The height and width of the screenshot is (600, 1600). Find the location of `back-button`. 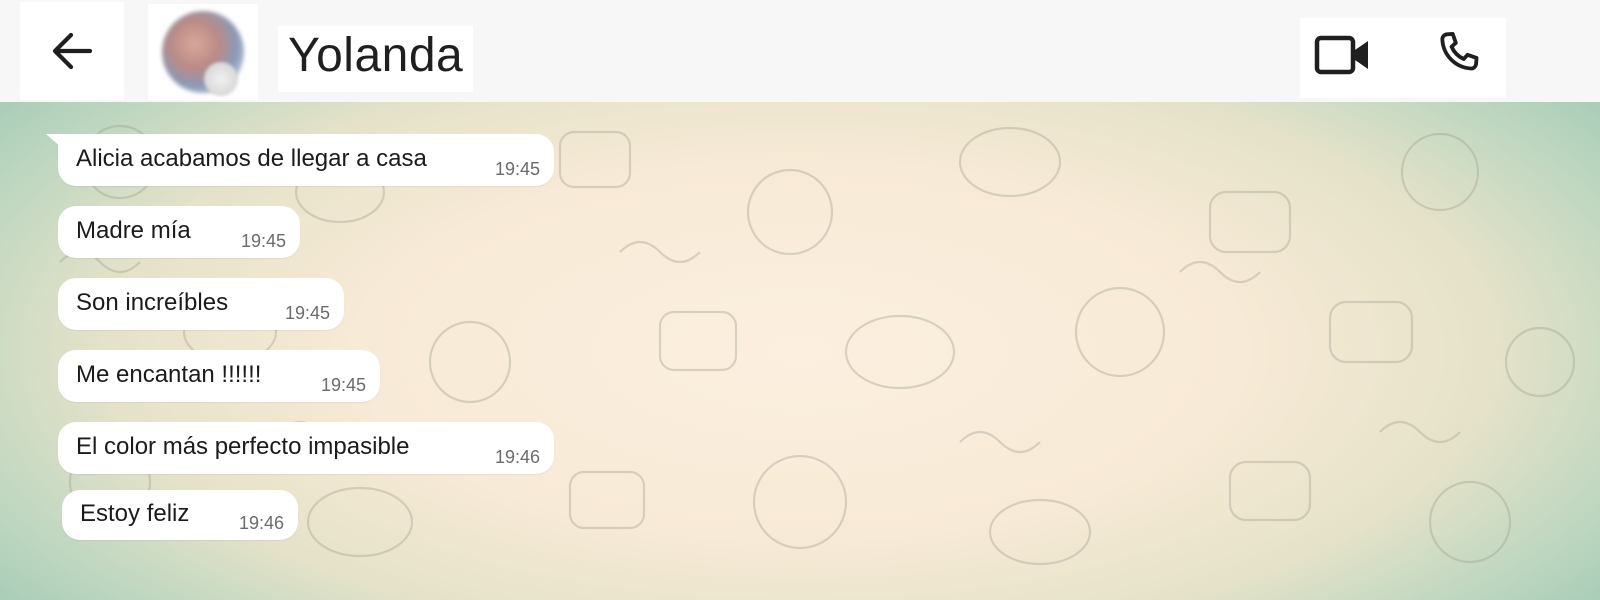

back-button is located at coordinates (72, 51).